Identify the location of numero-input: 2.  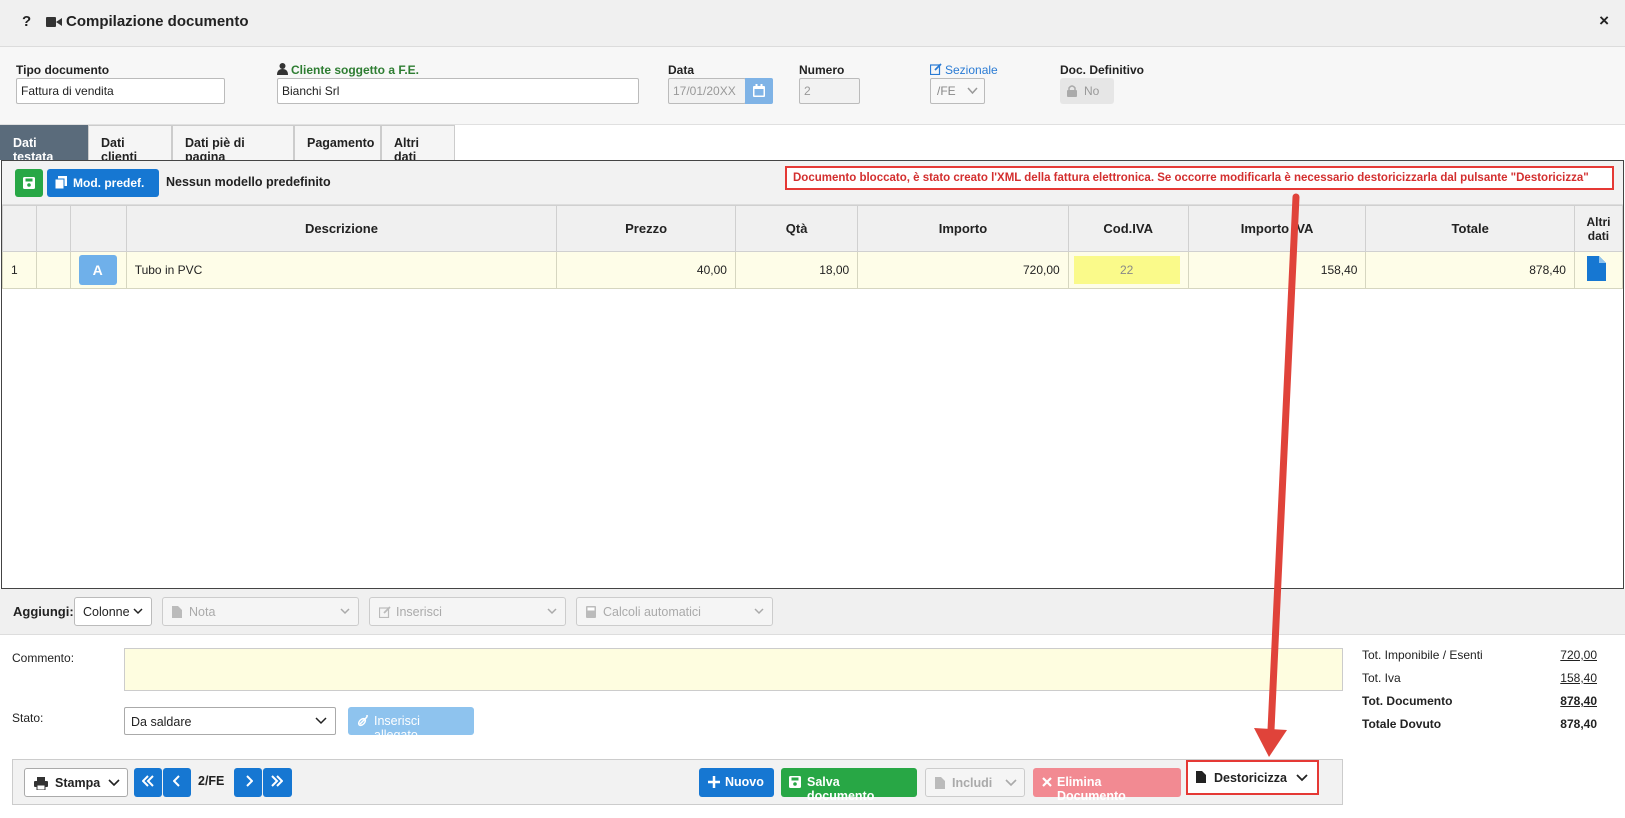
(829, 91).